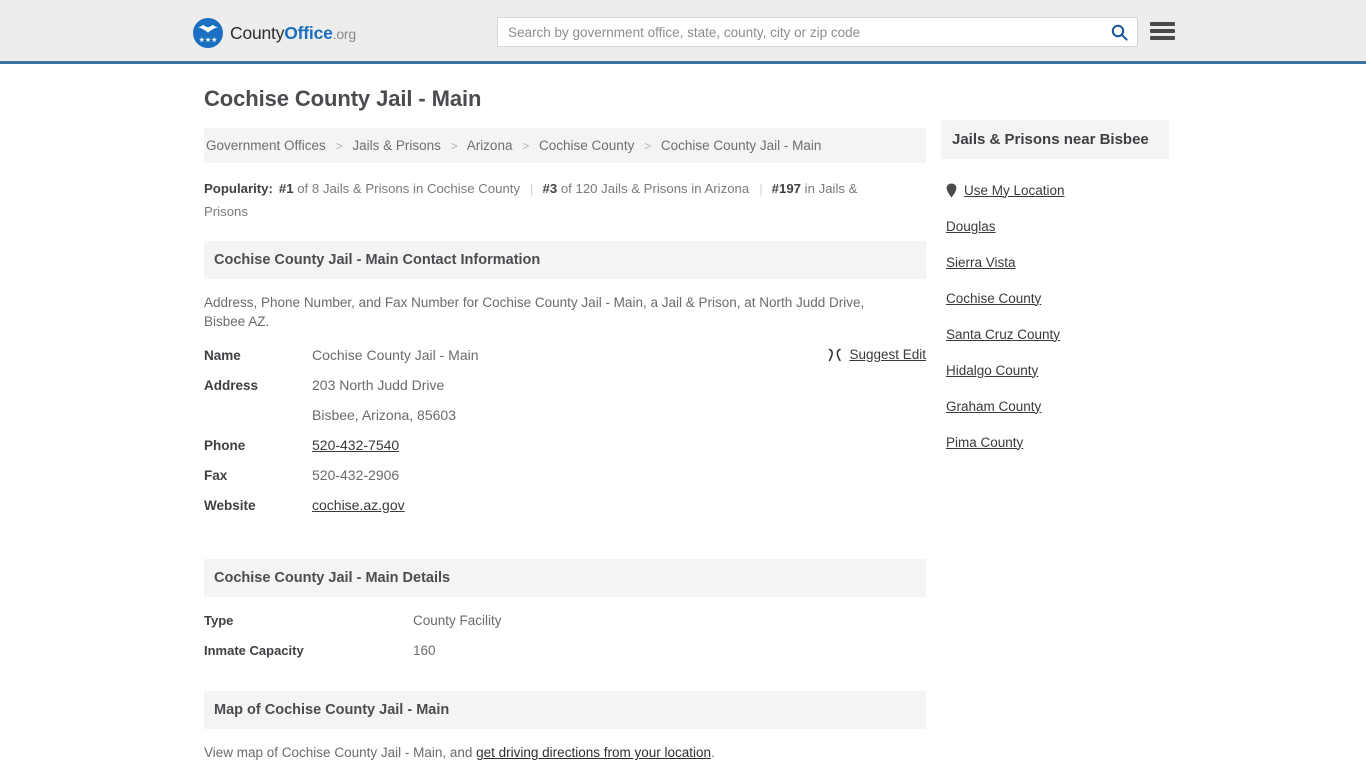  Describe the element at coordinates (238, 188) in the screenshot. I see `popularity-label: Popularity:` at that location.